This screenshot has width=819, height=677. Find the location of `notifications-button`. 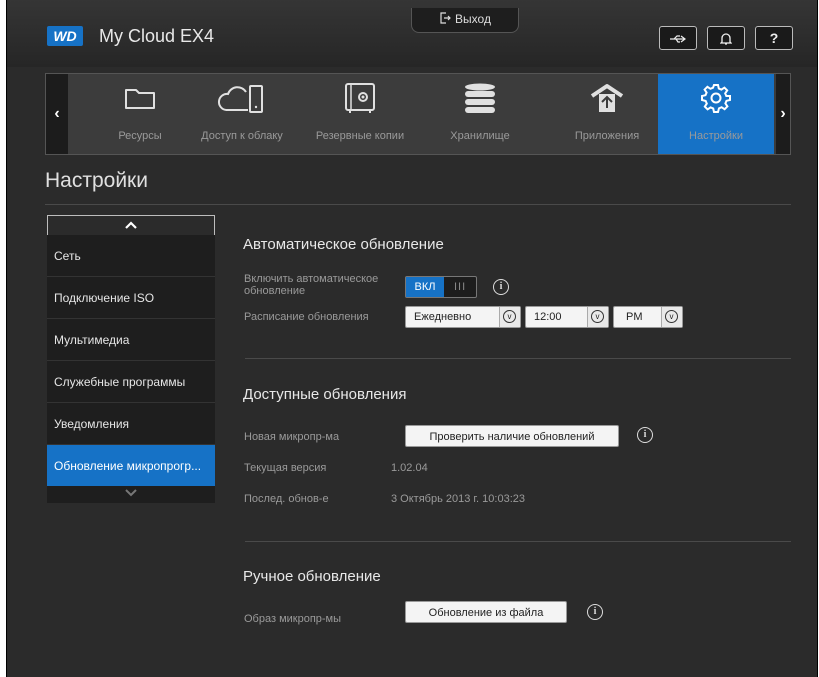

notifications-button is located at coordinates (726, 38).